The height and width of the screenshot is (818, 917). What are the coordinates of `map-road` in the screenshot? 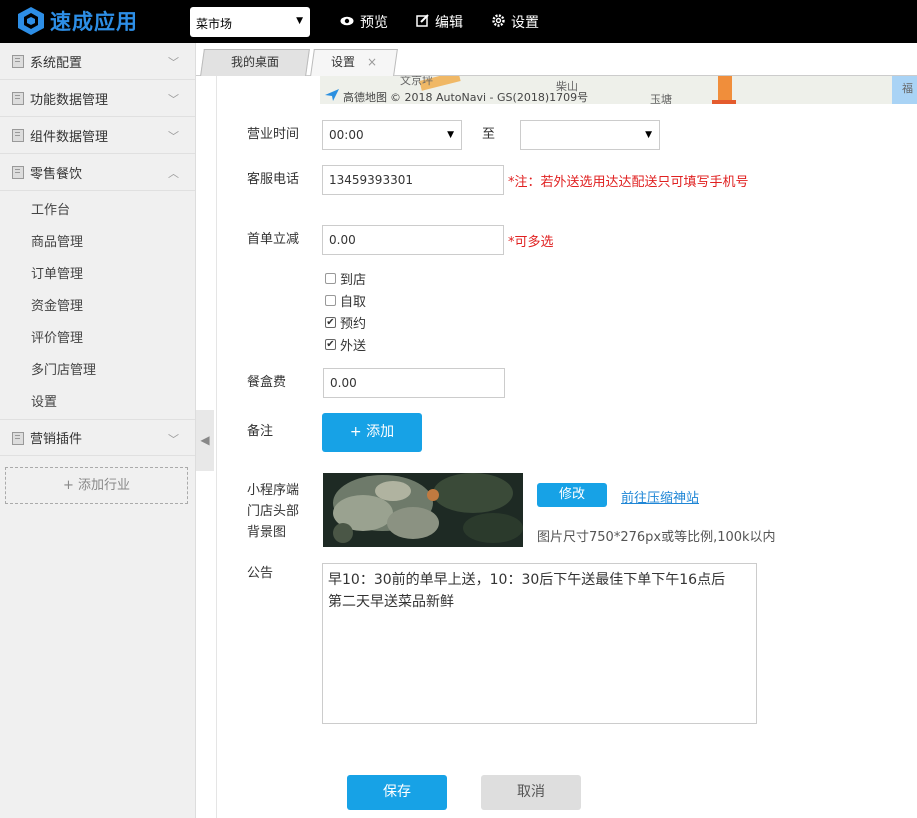 It's located at (724, 102).